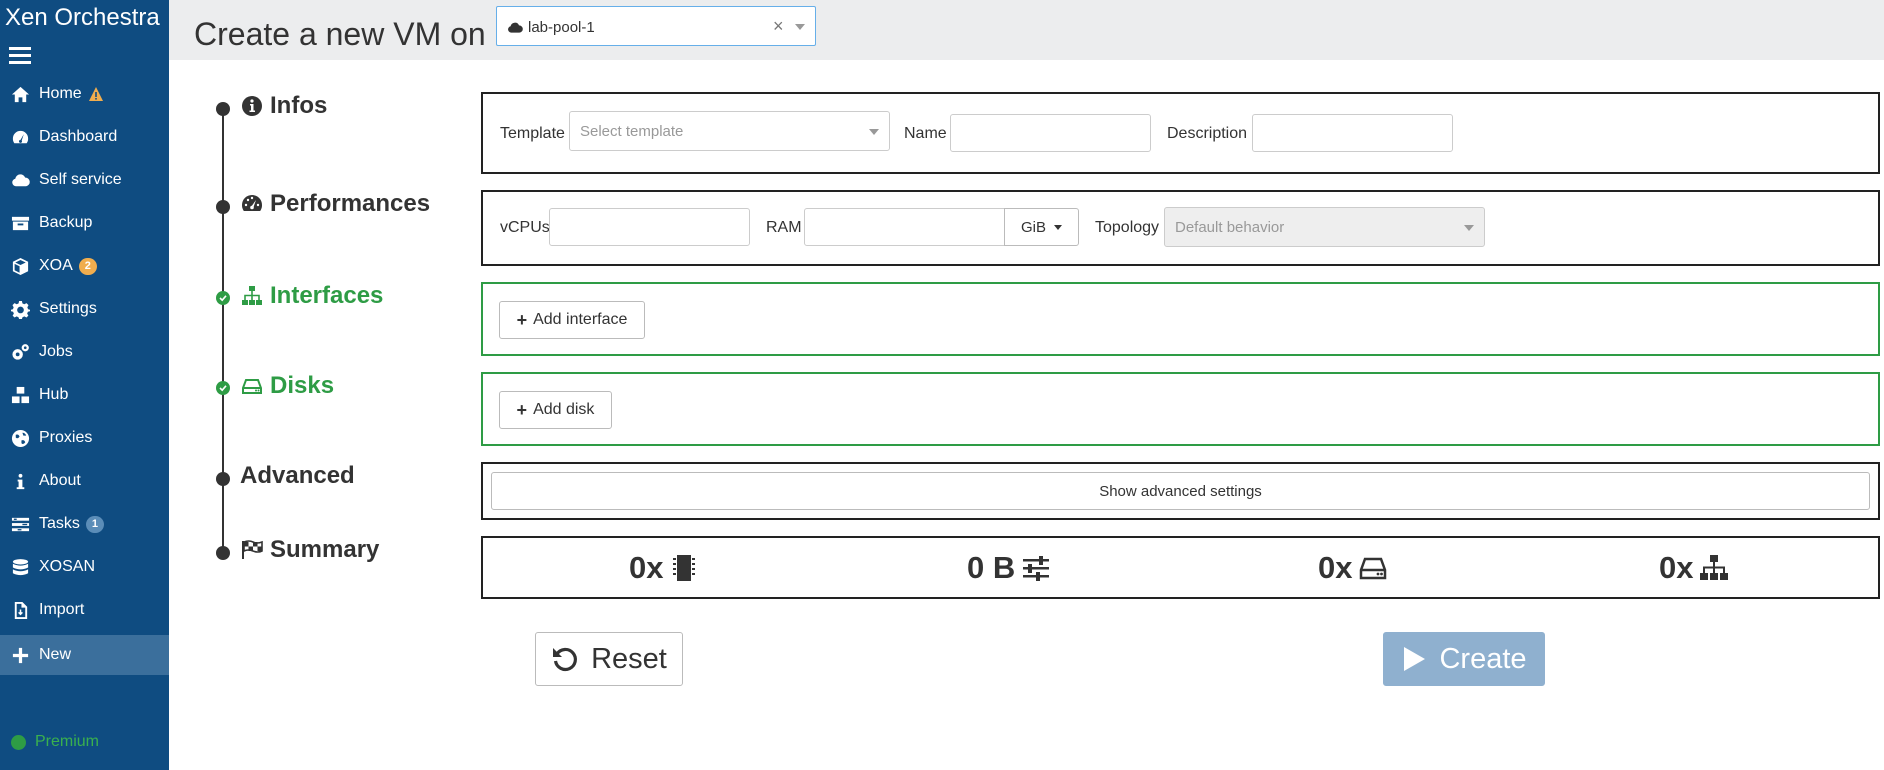  I want to click on cubes-icon, so click(20, 395).